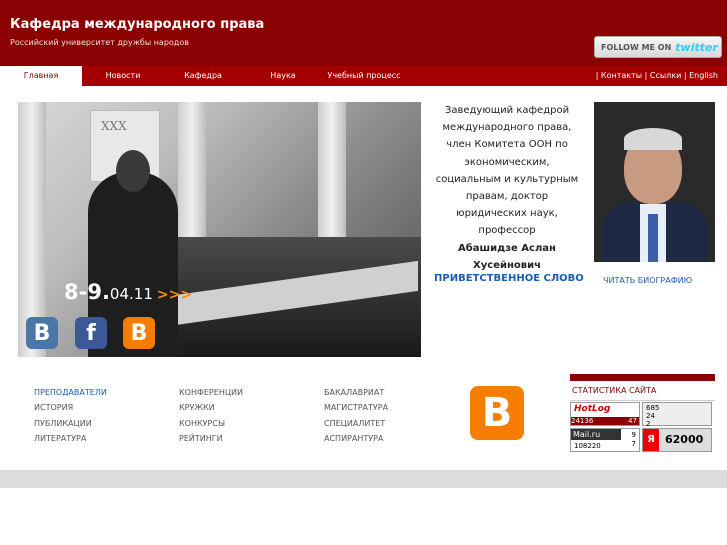 This screenshot has height=545, width=727. What do you see at coordinates (356, 438) in the screenshot?
I see `link-postgraduate: АСПИРАНТУРА` at bounding box center [356, 438].